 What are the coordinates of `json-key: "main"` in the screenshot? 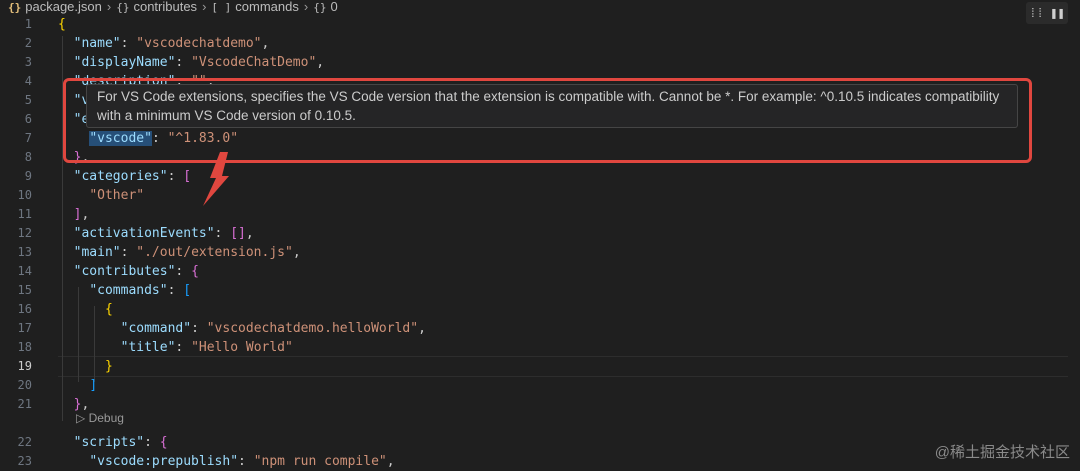 It's located at (97, 252).